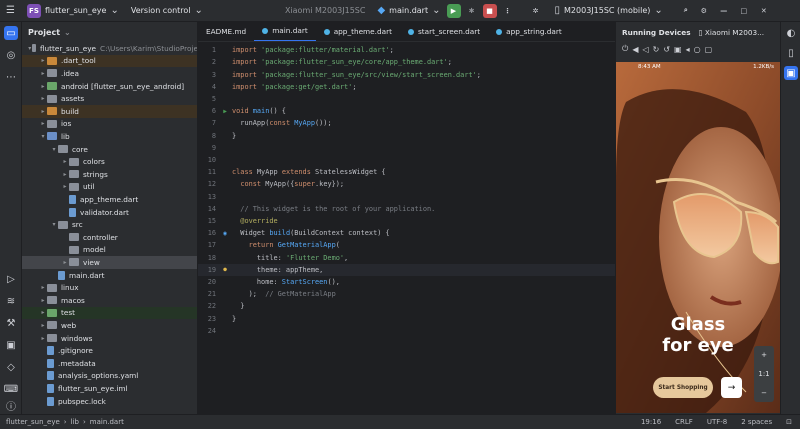 This screenshot has height=429, width=800. I want to click on tree-item: analysis_options.yaml, so click(109, 376).